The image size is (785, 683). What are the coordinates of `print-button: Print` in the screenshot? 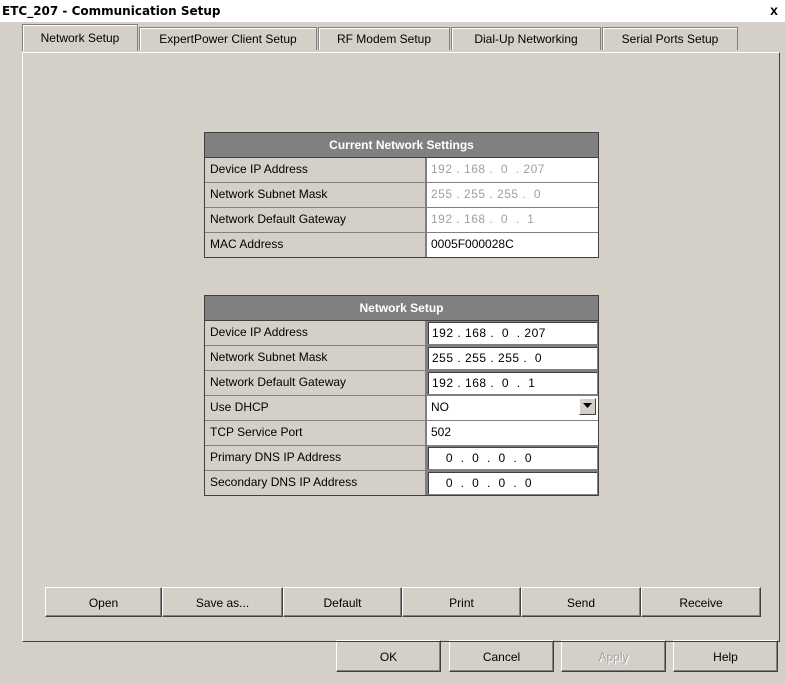 It's located at (461, 602).